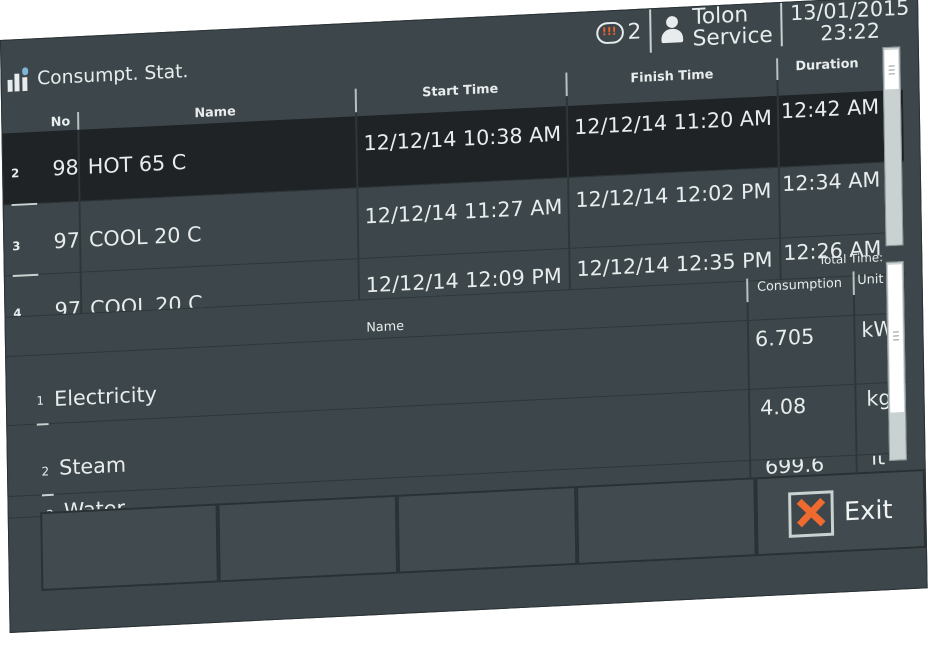 The height and width of the screenshot is (647, 944). I want to click on datetime: 13/01/2015 23:22, so click(849, 23).